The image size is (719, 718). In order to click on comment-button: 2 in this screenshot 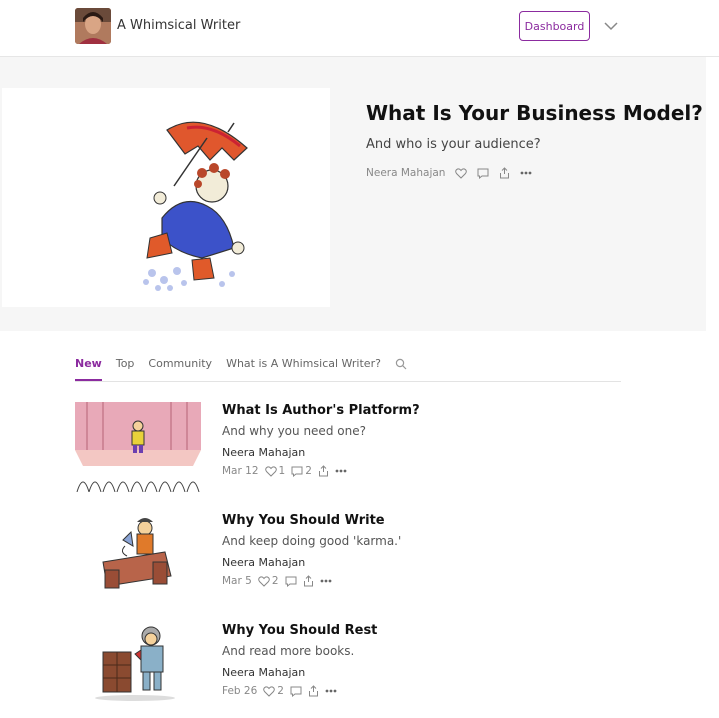, I will do `click(301, 471)`.